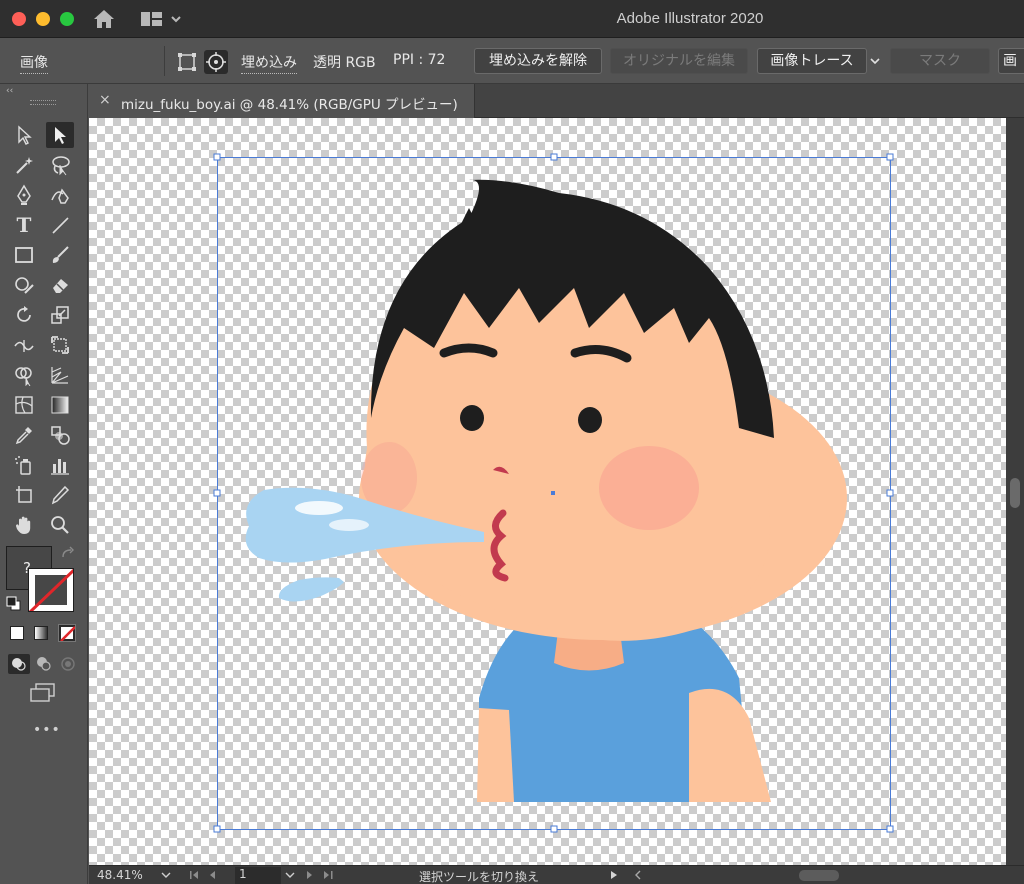 The width and height of the screenshot is (1024, 884). I want to click on crop-icon, so click(187, 62).